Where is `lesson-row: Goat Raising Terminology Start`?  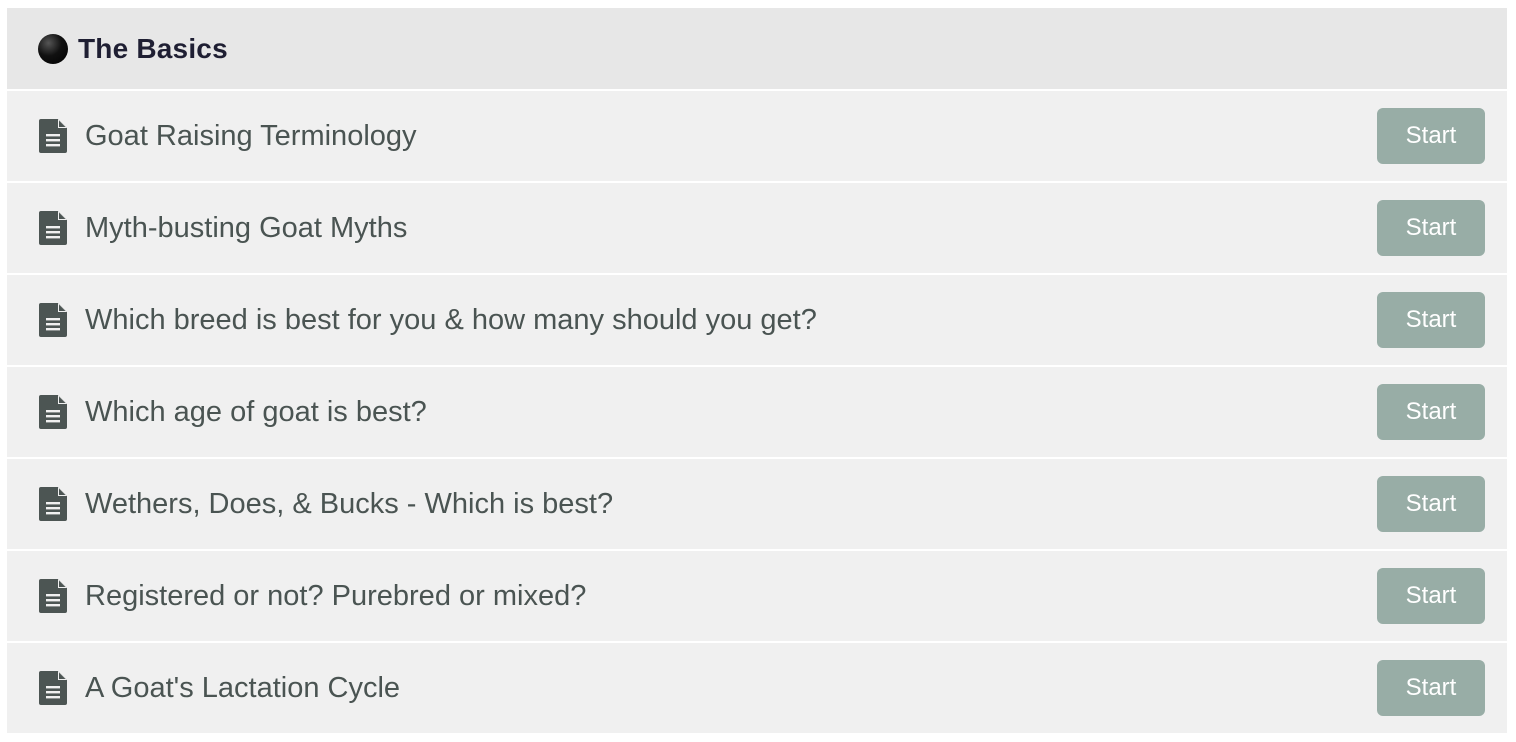
lesson-row: Goat Raising Terminology Start is located at coordinates (757, 137).